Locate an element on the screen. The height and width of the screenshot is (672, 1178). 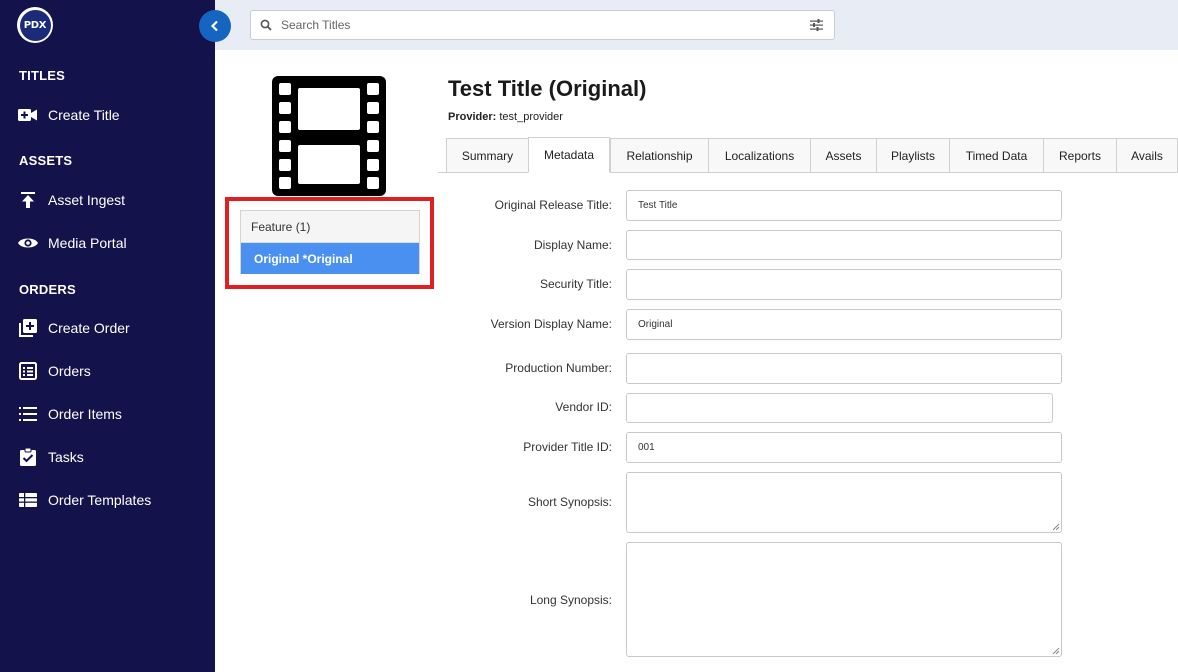
tab-summary: Summary is located at coordinates (487, 155).